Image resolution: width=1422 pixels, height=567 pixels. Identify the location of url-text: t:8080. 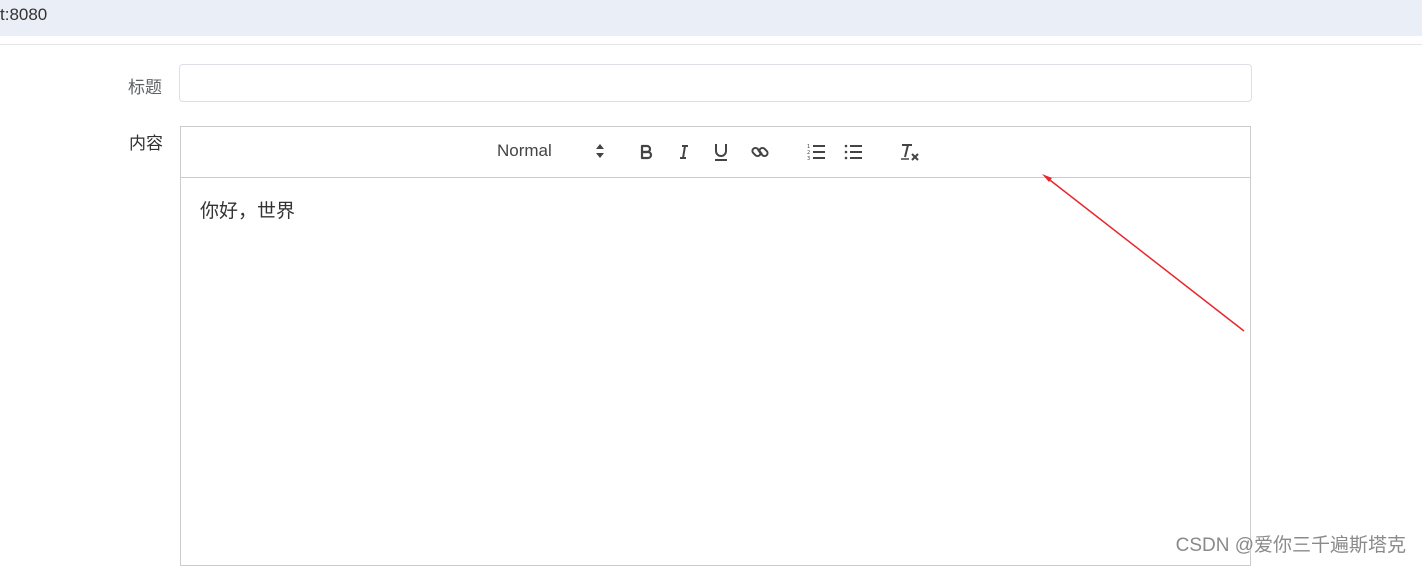
(23, 15).